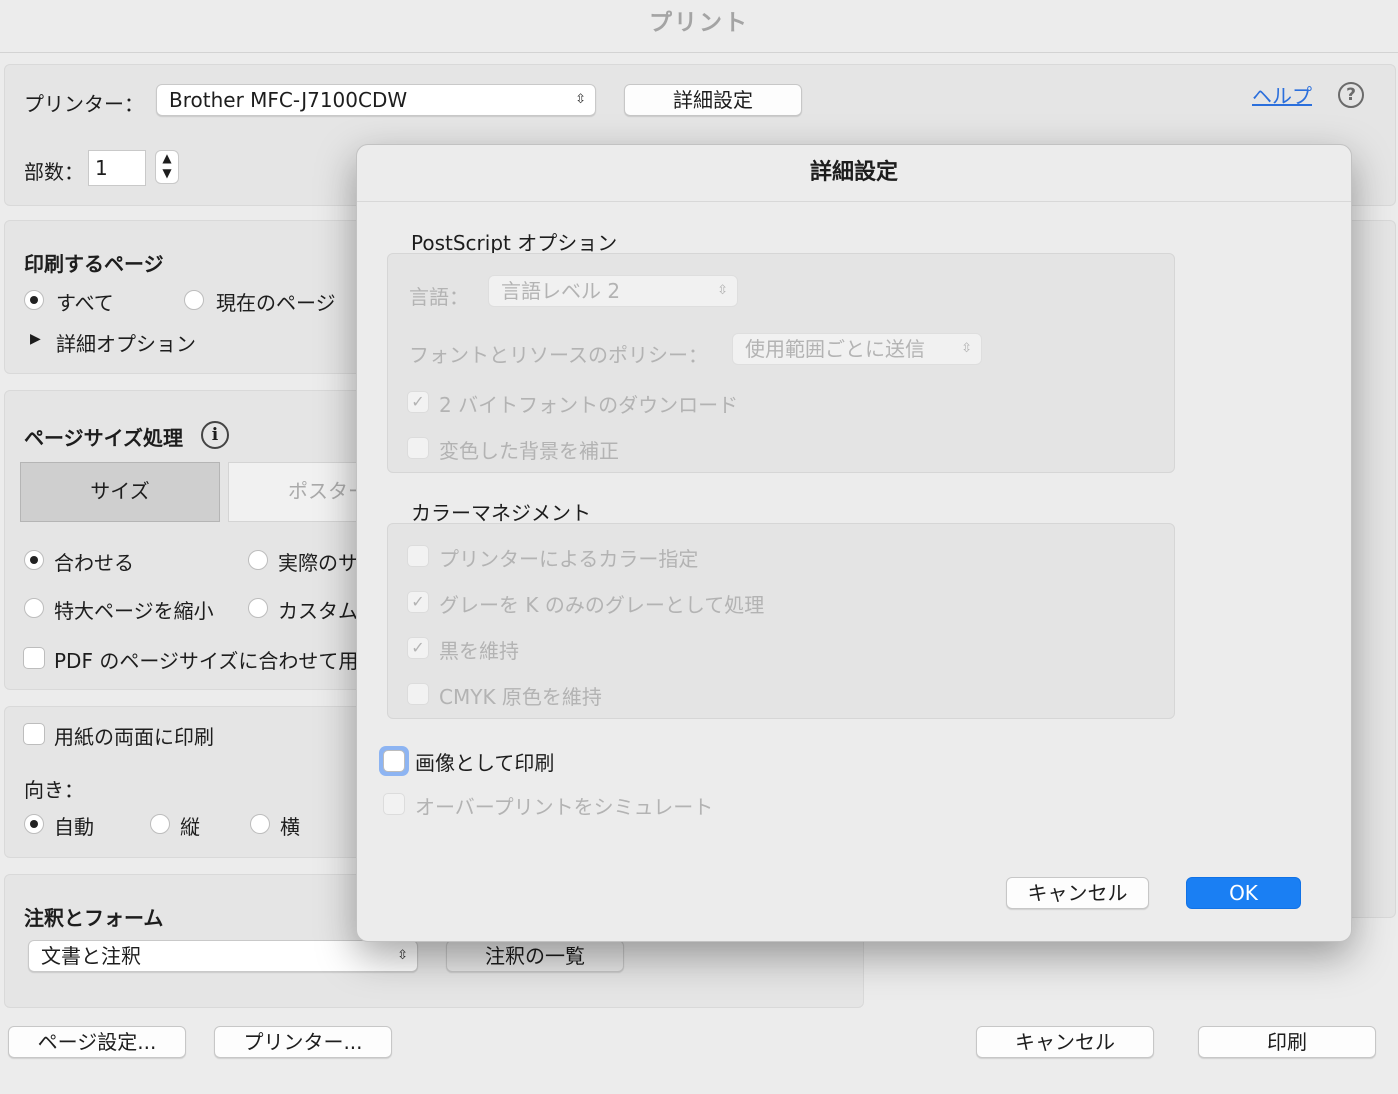 The width and height of the screenshot is (1398, 1094). What do you see at coordinates (167, 167) in the screenshot?
I see `copies-stepper: ▲ ▼` at bounding box center [167, 167].